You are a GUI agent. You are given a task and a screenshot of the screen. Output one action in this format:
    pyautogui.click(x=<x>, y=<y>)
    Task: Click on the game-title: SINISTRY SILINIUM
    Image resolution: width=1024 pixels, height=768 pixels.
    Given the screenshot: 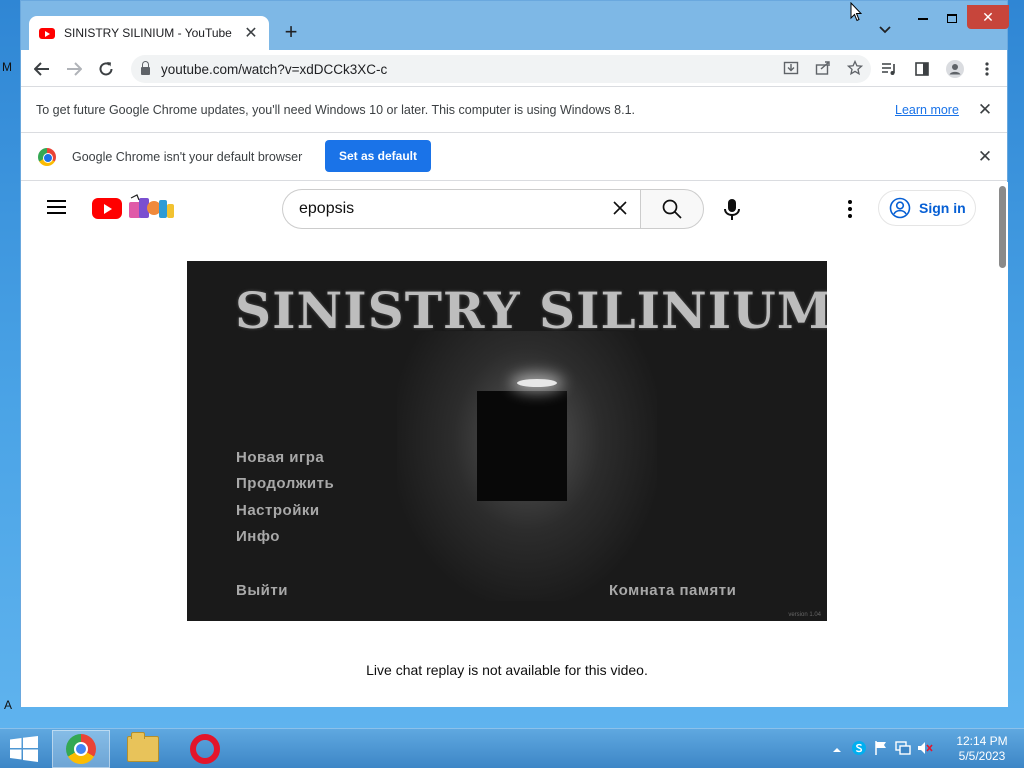 What is the action you would take?
    pyautogui.click(x=531, y=310)
    